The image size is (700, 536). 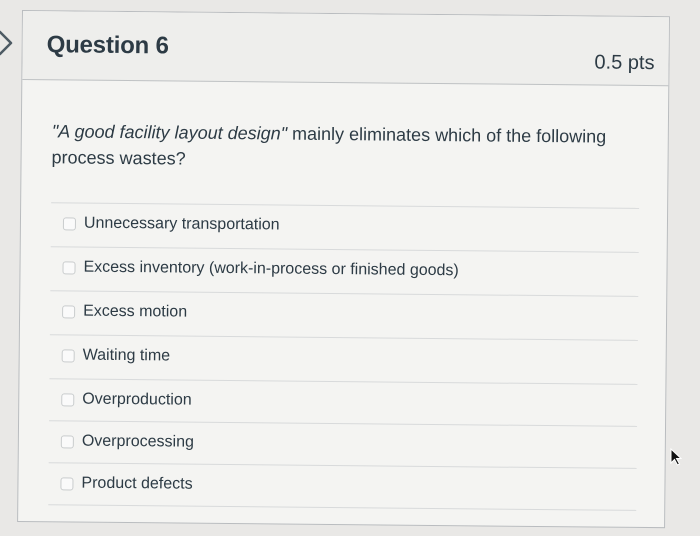 I want to click on question-text-quoted: "A good facility layout design", so click(x=169, y=132).